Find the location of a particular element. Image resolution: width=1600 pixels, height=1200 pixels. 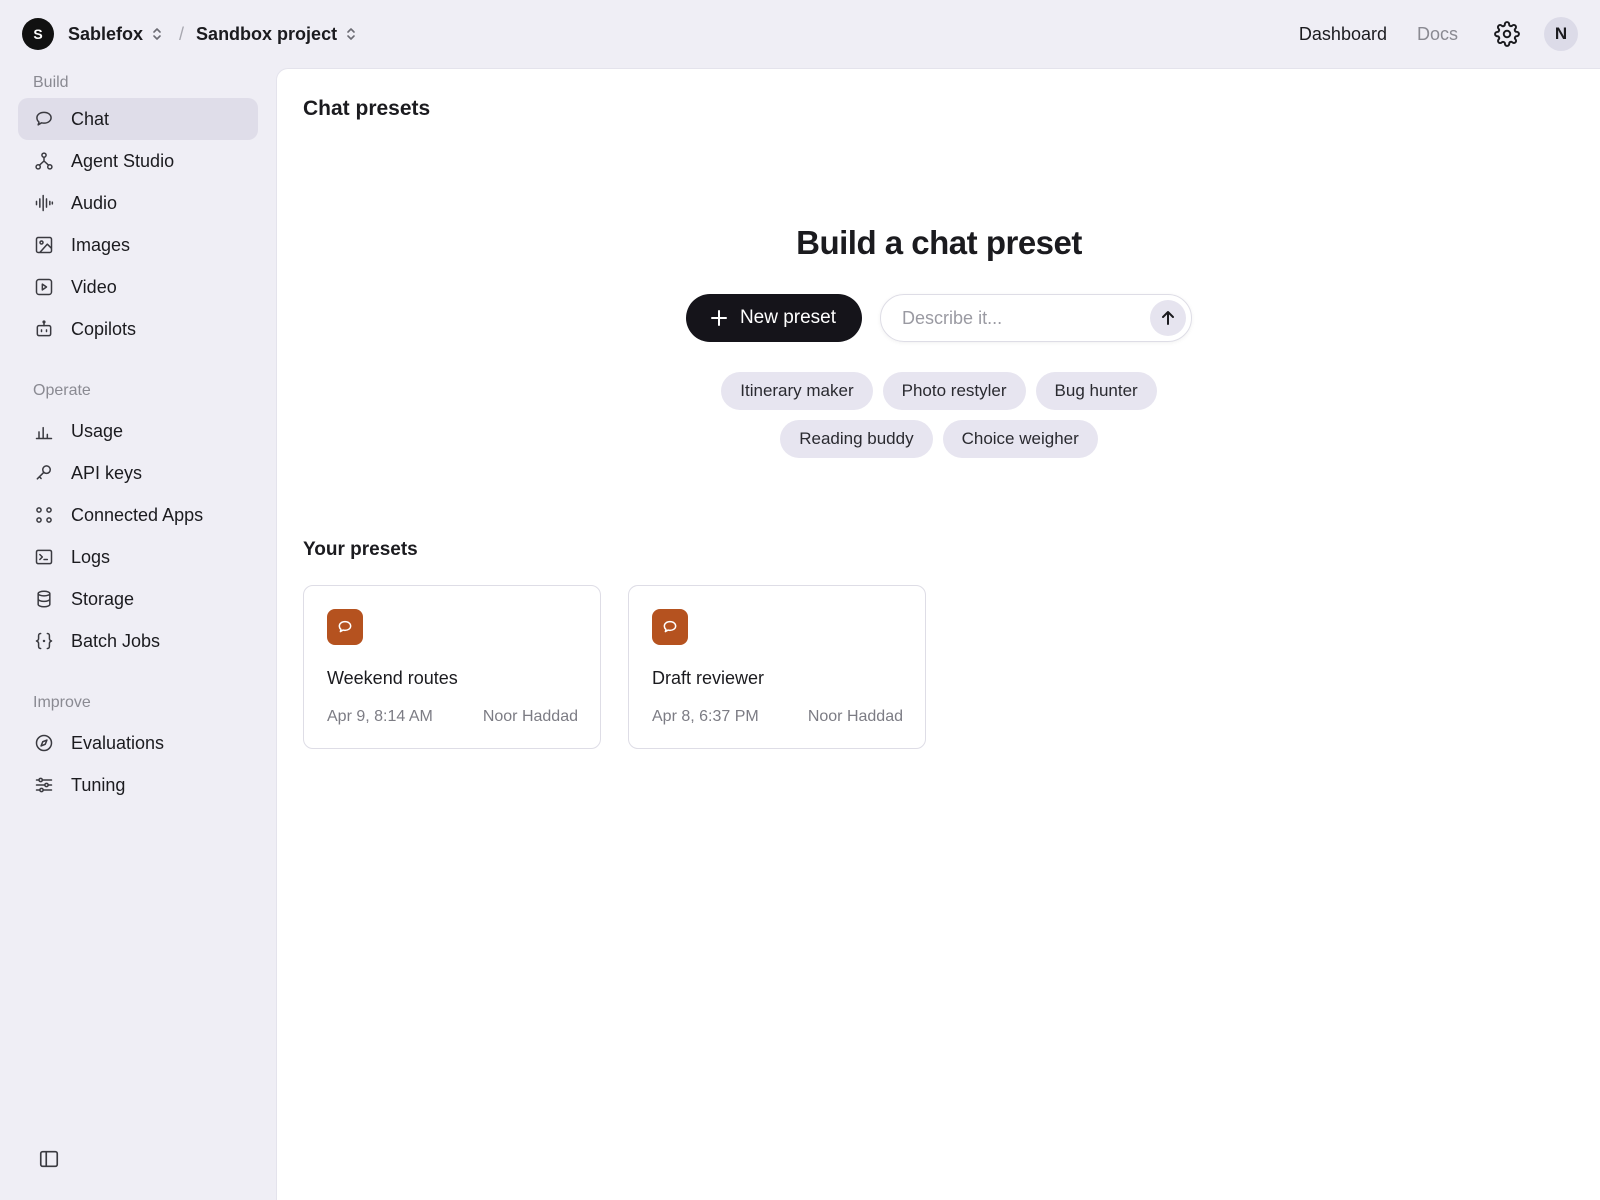

org-name: Sablefox is located at coordinates (106, 33).